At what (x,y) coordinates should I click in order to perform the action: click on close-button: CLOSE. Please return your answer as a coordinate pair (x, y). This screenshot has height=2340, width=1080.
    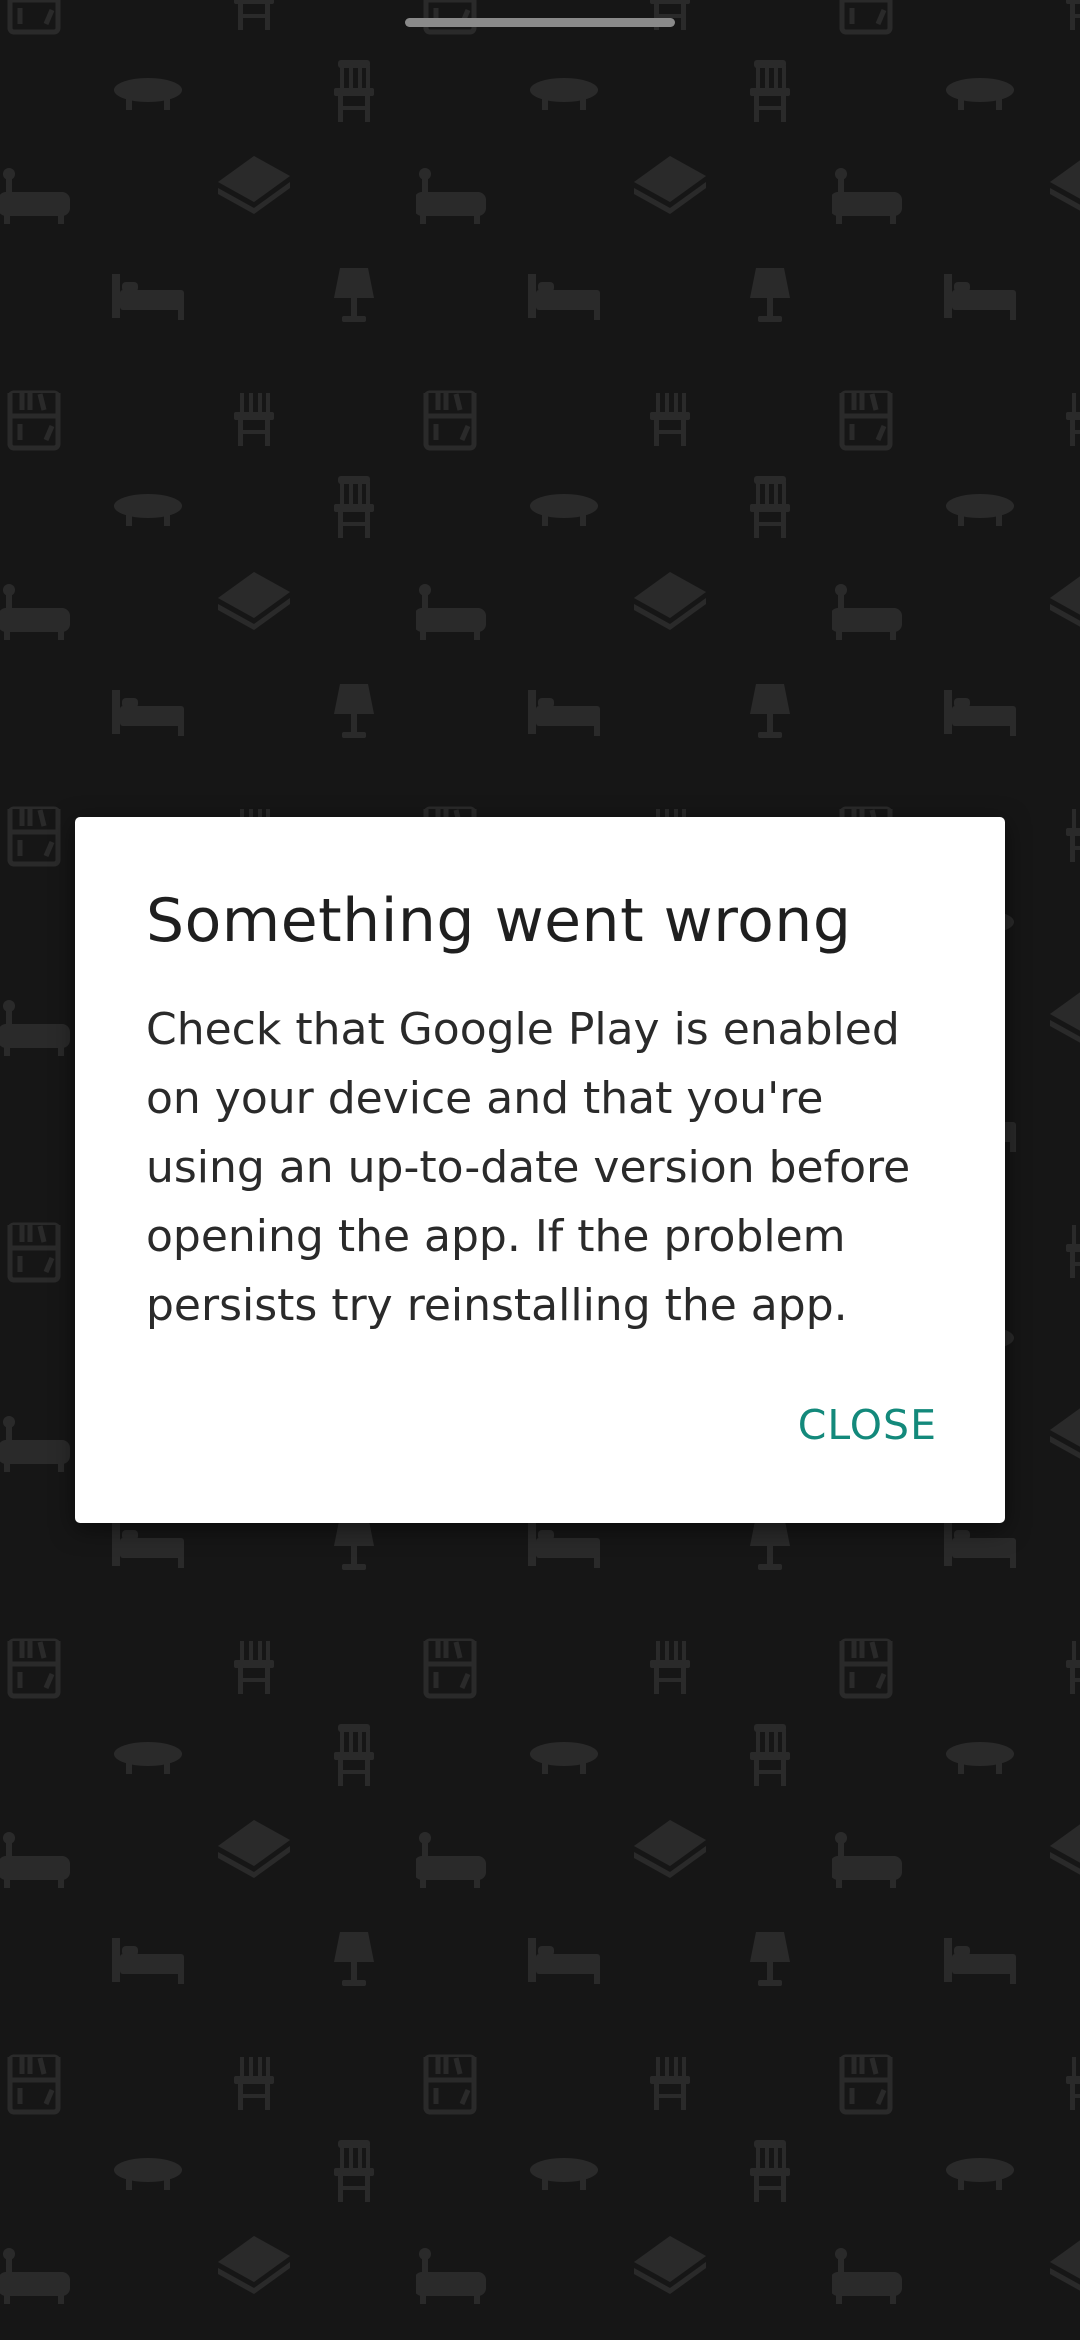
    Looking at the image, I should click on (867, 1425).